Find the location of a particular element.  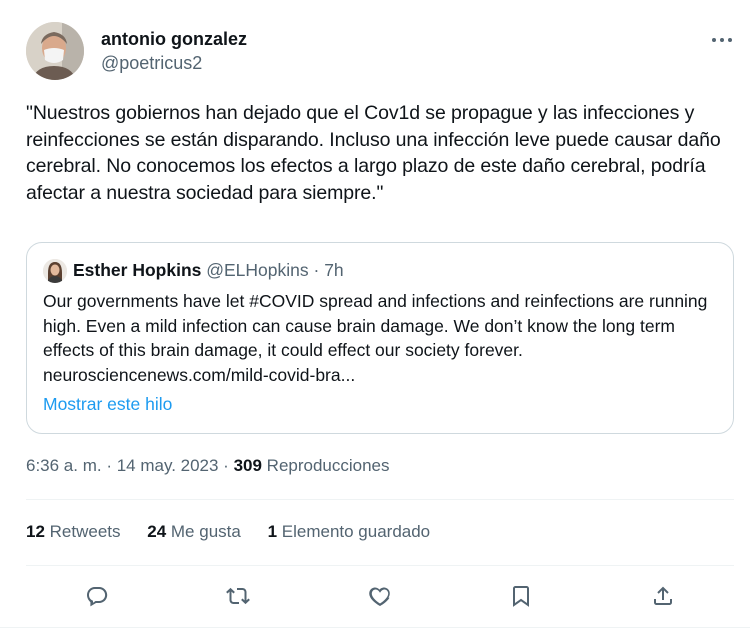

action-bar is located at coordinates (375, 596).